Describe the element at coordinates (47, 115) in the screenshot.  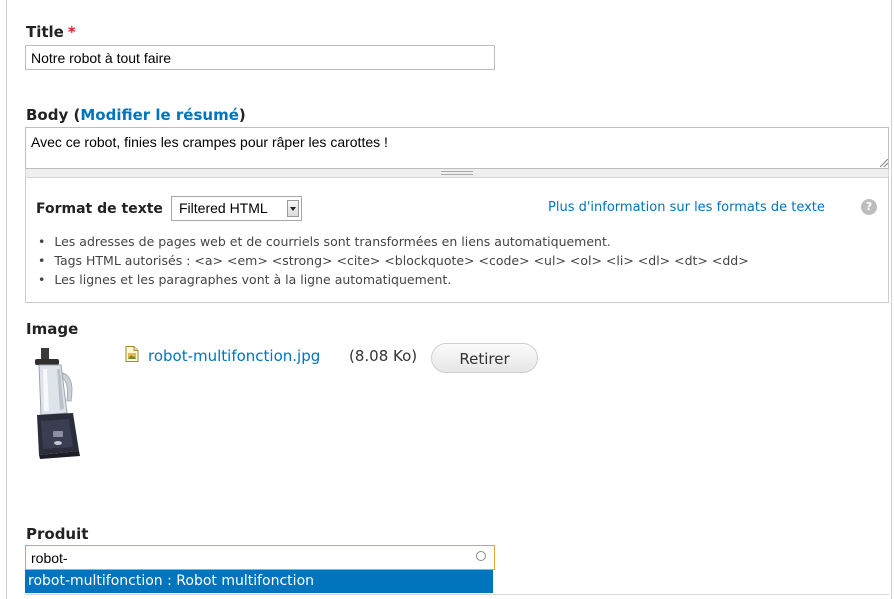
I see `body-label-text: Body` at that location.